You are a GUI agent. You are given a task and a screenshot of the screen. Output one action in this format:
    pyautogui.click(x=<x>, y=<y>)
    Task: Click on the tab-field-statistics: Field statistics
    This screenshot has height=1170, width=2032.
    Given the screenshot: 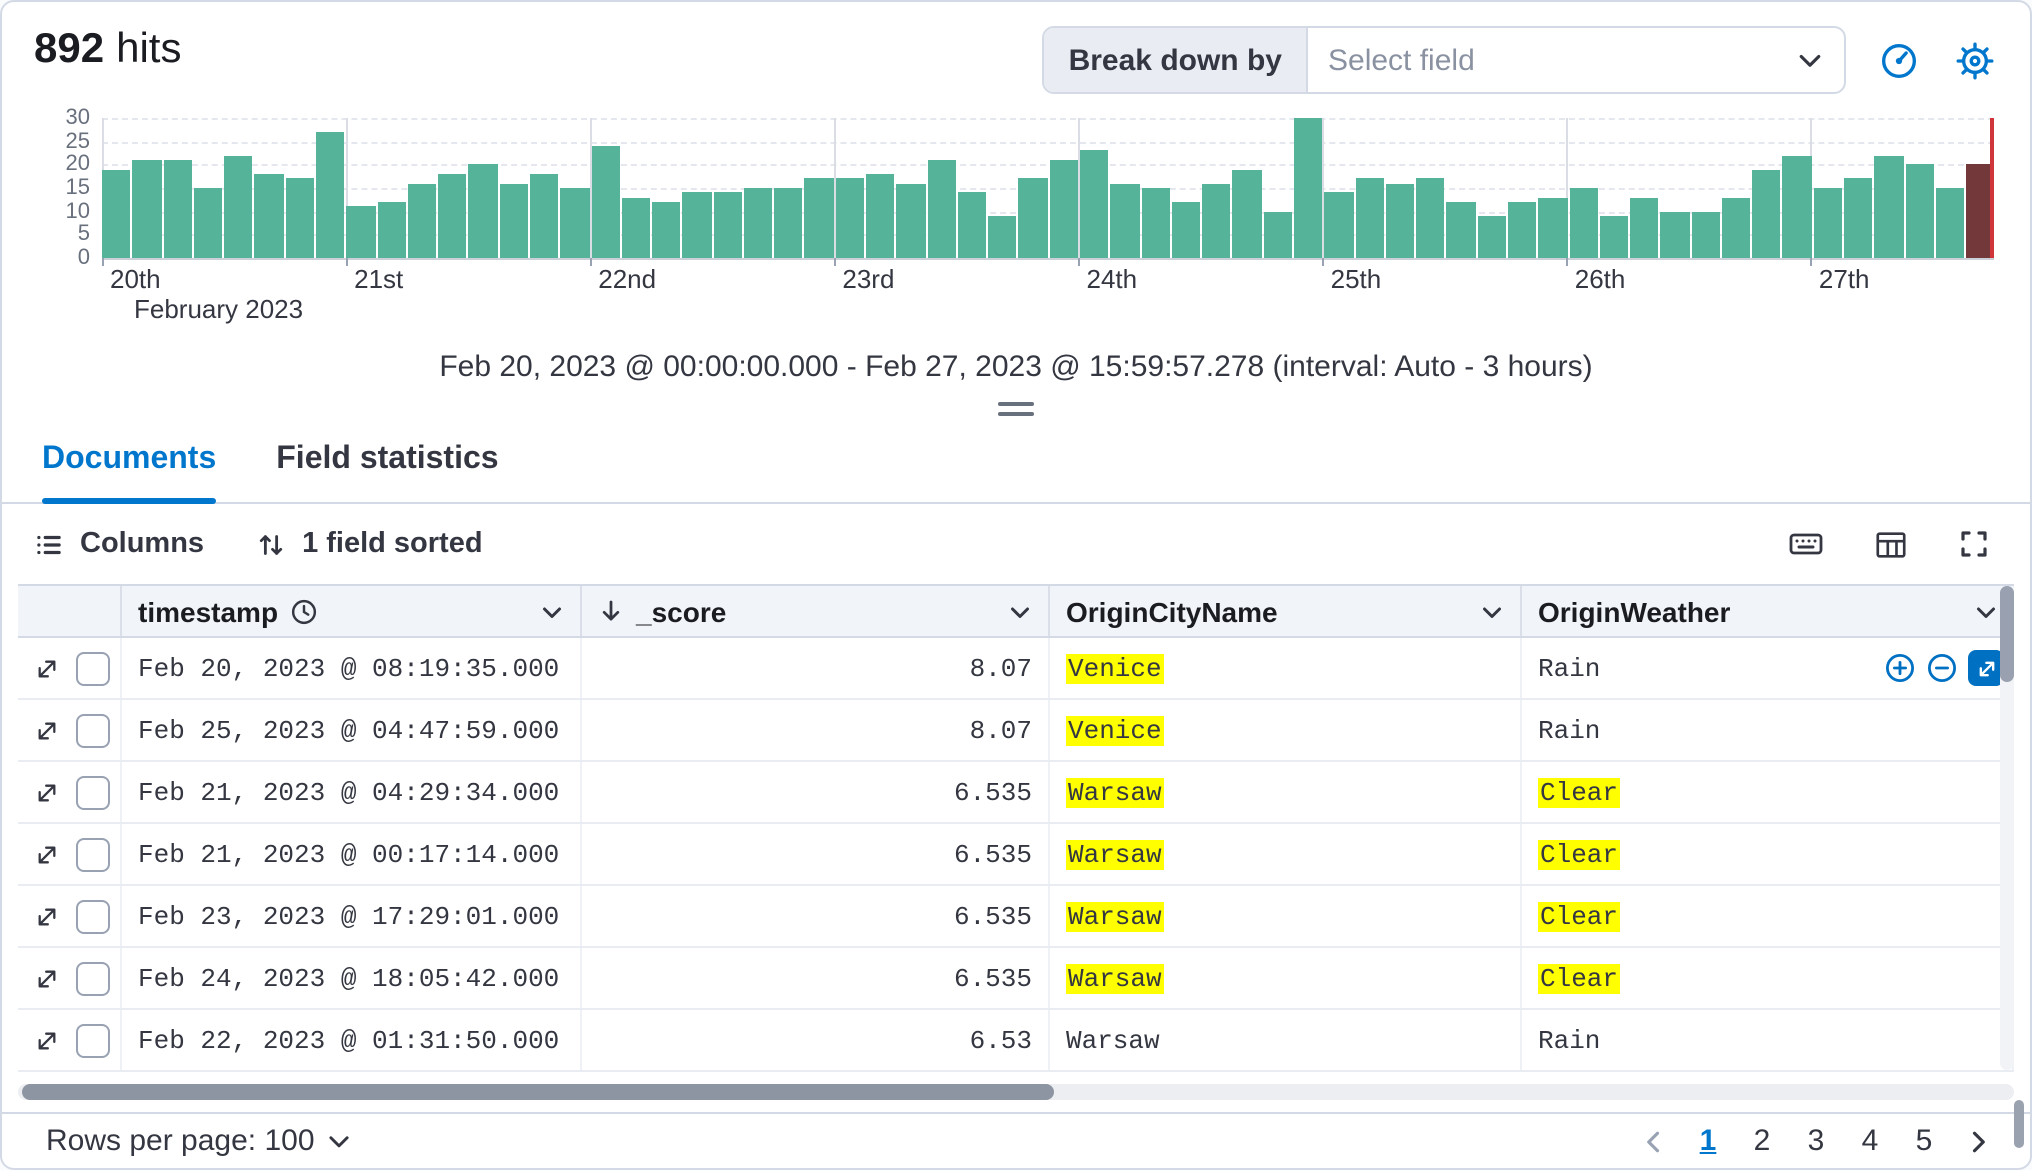 What is the action you would take?
    pyautogui.click(x=387, y=472)
    